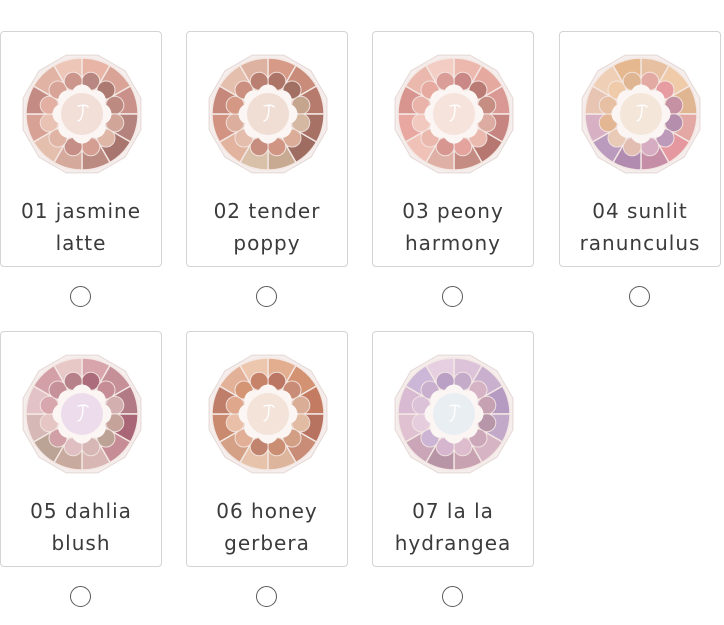 The height and width of the screenshot is (625, 724). What do you see at coordinates (267, 511) in the screenshot?
I see `shade-label-line1: 06 honey` at bounding box center [267, 511].